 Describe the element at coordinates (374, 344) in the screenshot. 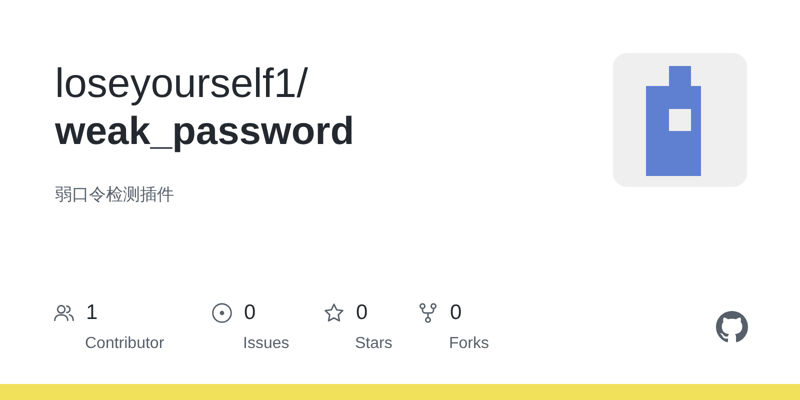

I see `stat-label: Stars` at that location.